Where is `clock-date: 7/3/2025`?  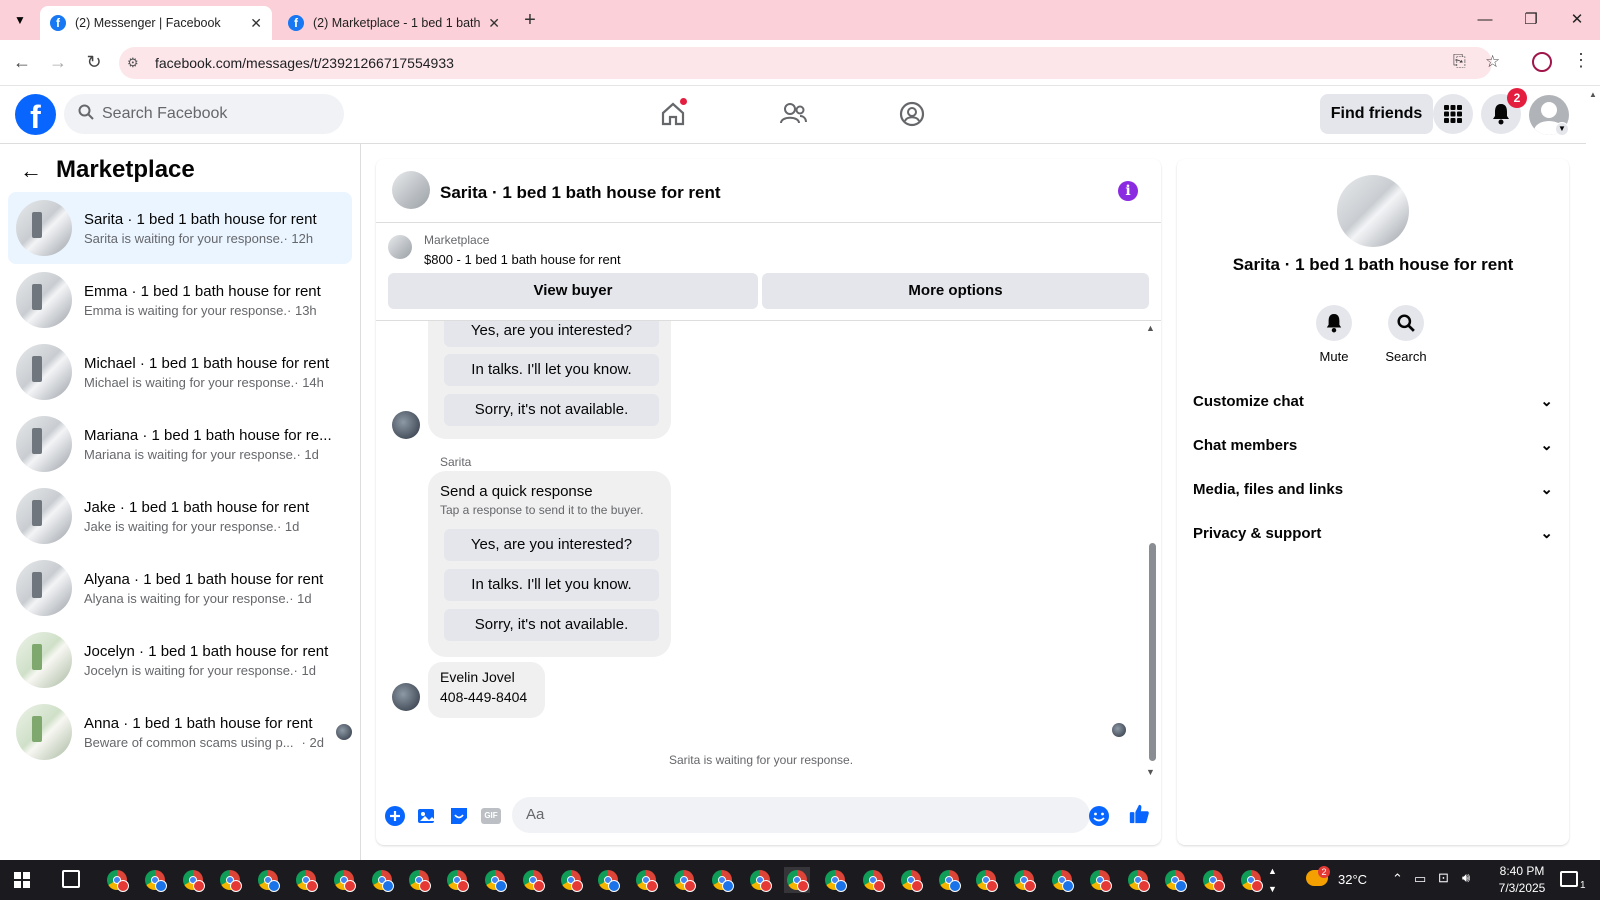
clock-date: 7/3/2025 is located at coordinates (1522, 888).